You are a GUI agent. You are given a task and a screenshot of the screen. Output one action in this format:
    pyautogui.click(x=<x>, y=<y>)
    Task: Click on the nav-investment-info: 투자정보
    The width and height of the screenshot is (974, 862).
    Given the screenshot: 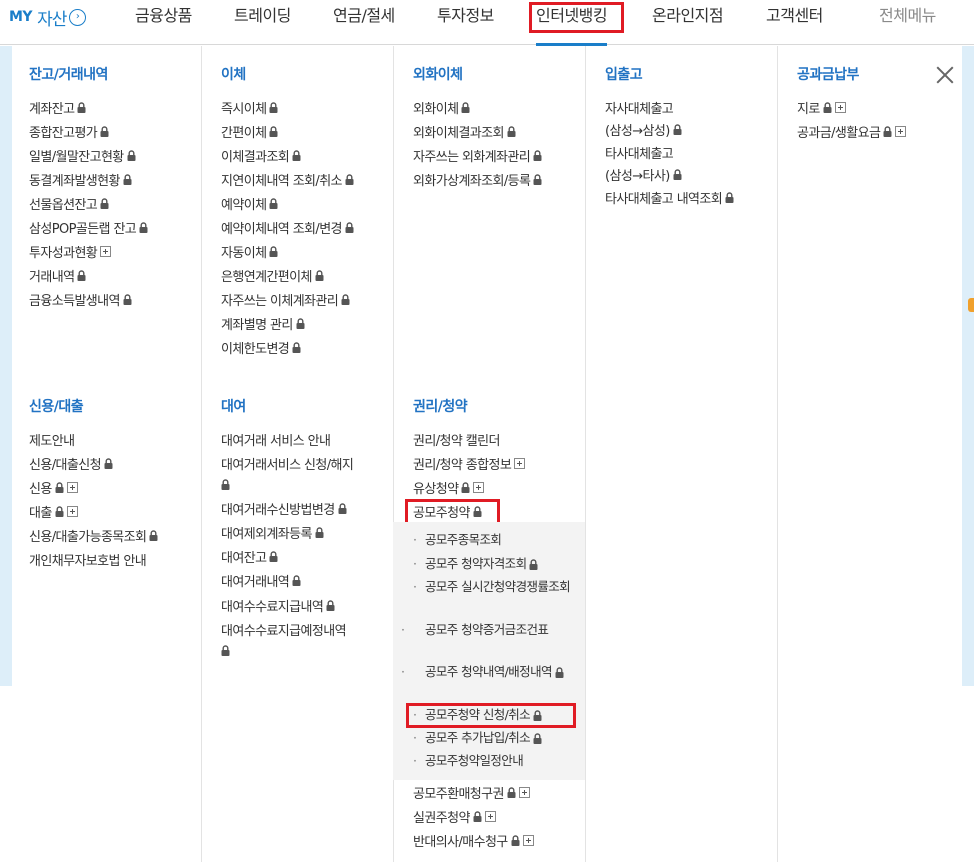 What is the action you would take?
    pyautogui.click(x=465, y=16)
    